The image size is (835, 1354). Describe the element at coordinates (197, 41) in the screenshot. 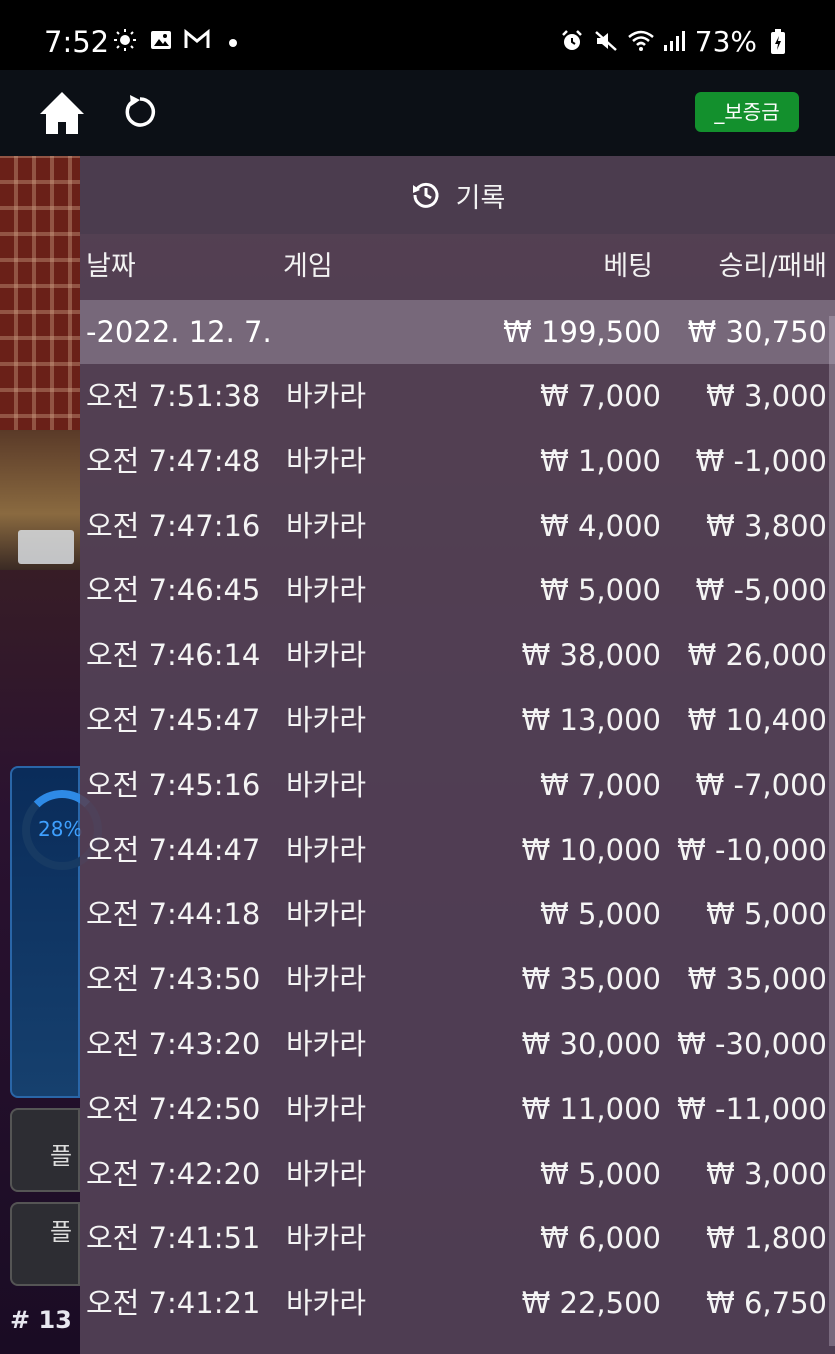

I see `gmail-icon` at that location.